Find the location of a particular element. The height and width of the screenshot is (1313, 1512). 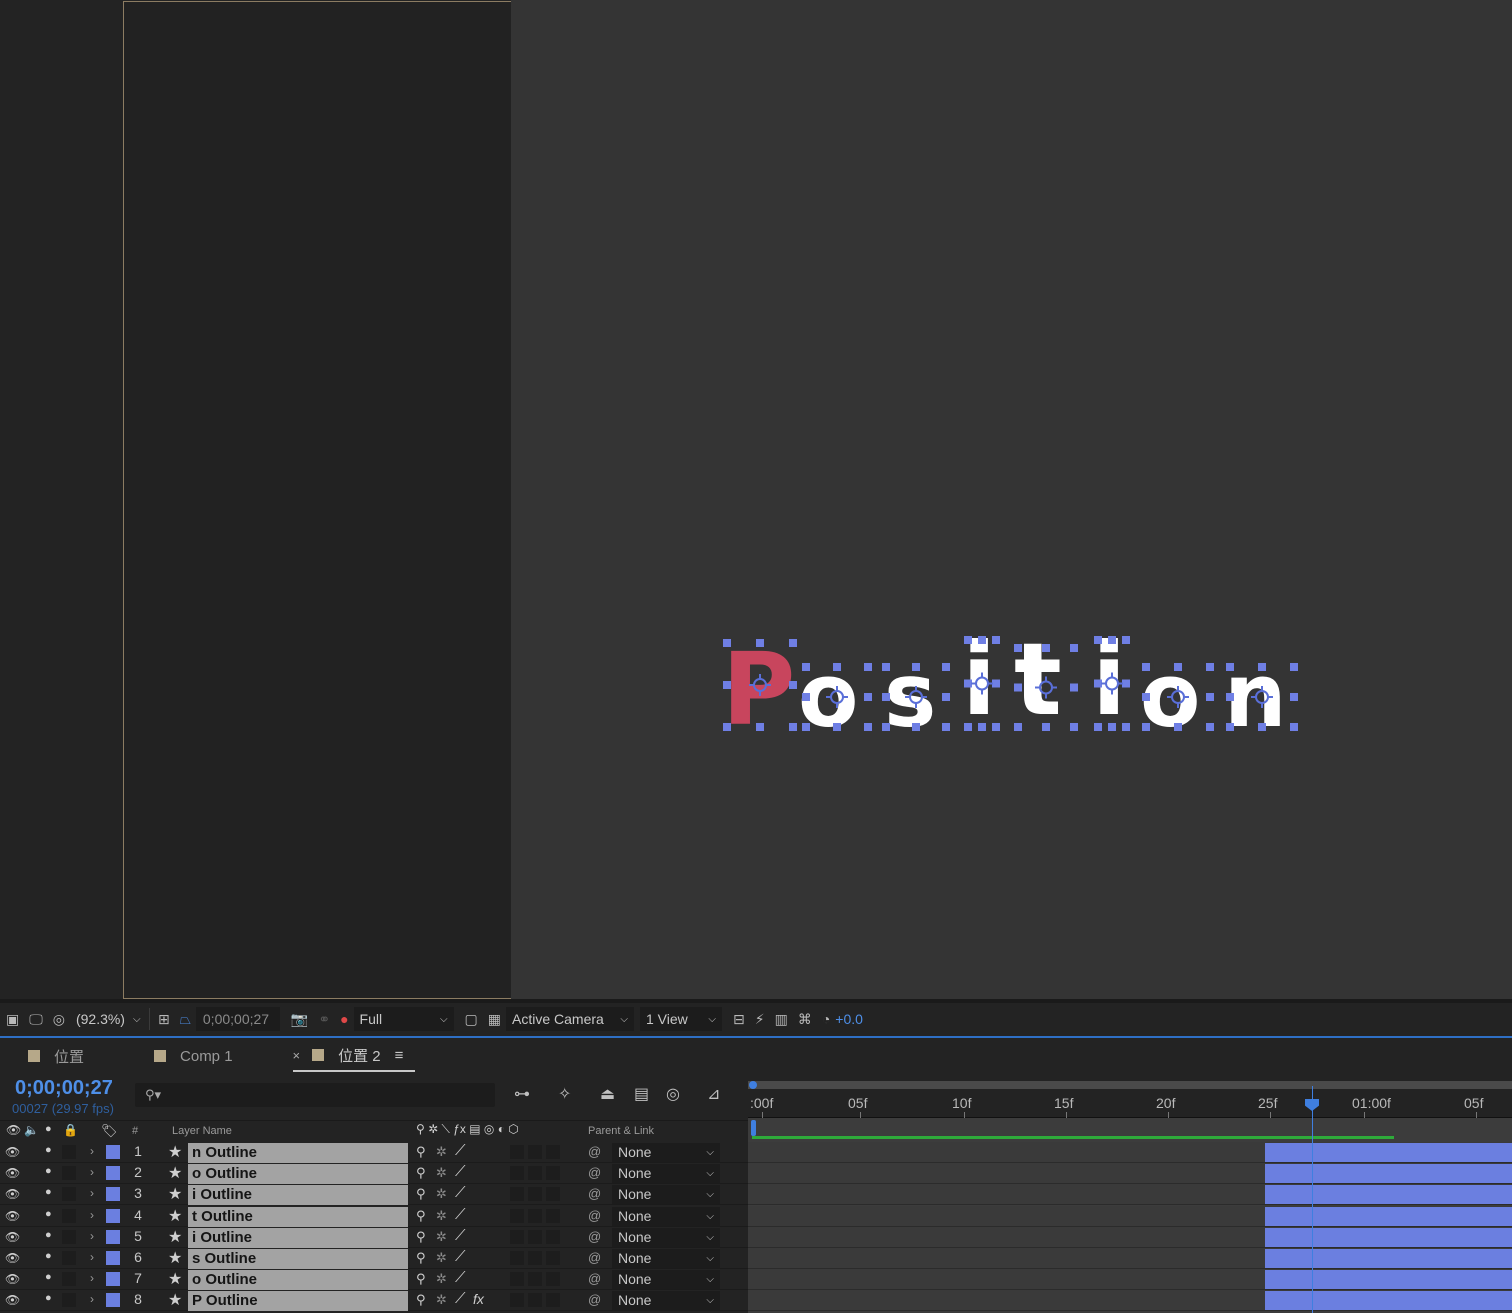

tab-comp-1: Comp 1 is located at coordinates (170, 1056).